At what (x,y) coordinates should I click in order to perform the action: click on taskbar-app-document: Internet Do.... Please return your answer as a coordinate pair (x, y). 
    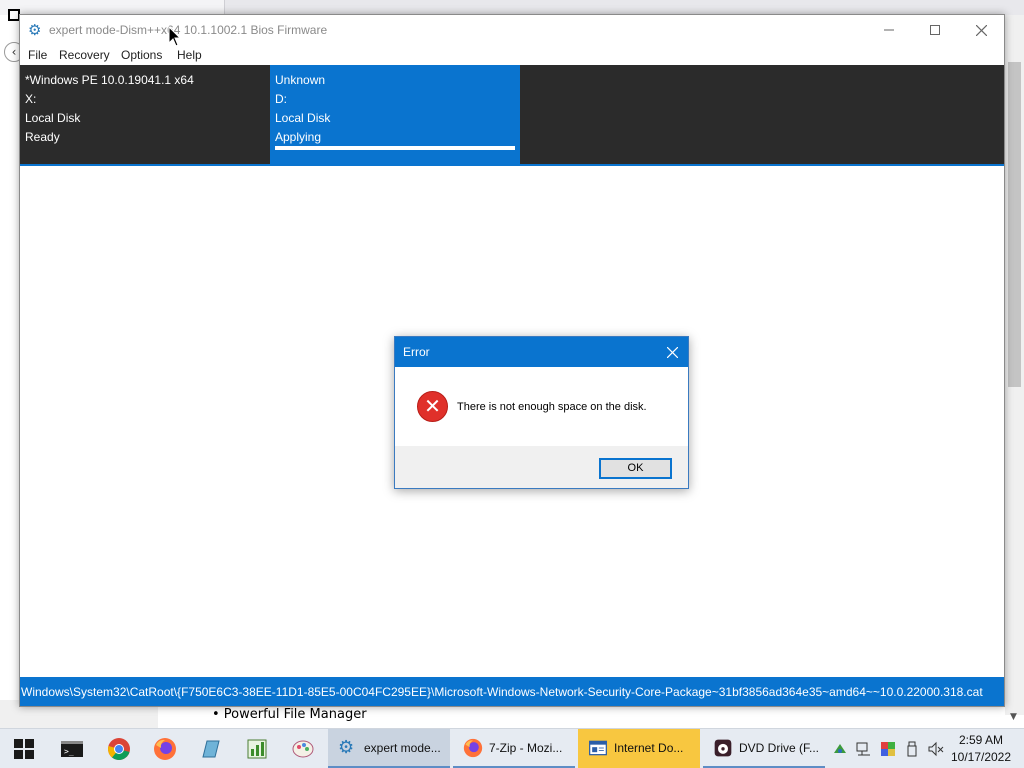
    Looking at the image, I should click on (639, 748).